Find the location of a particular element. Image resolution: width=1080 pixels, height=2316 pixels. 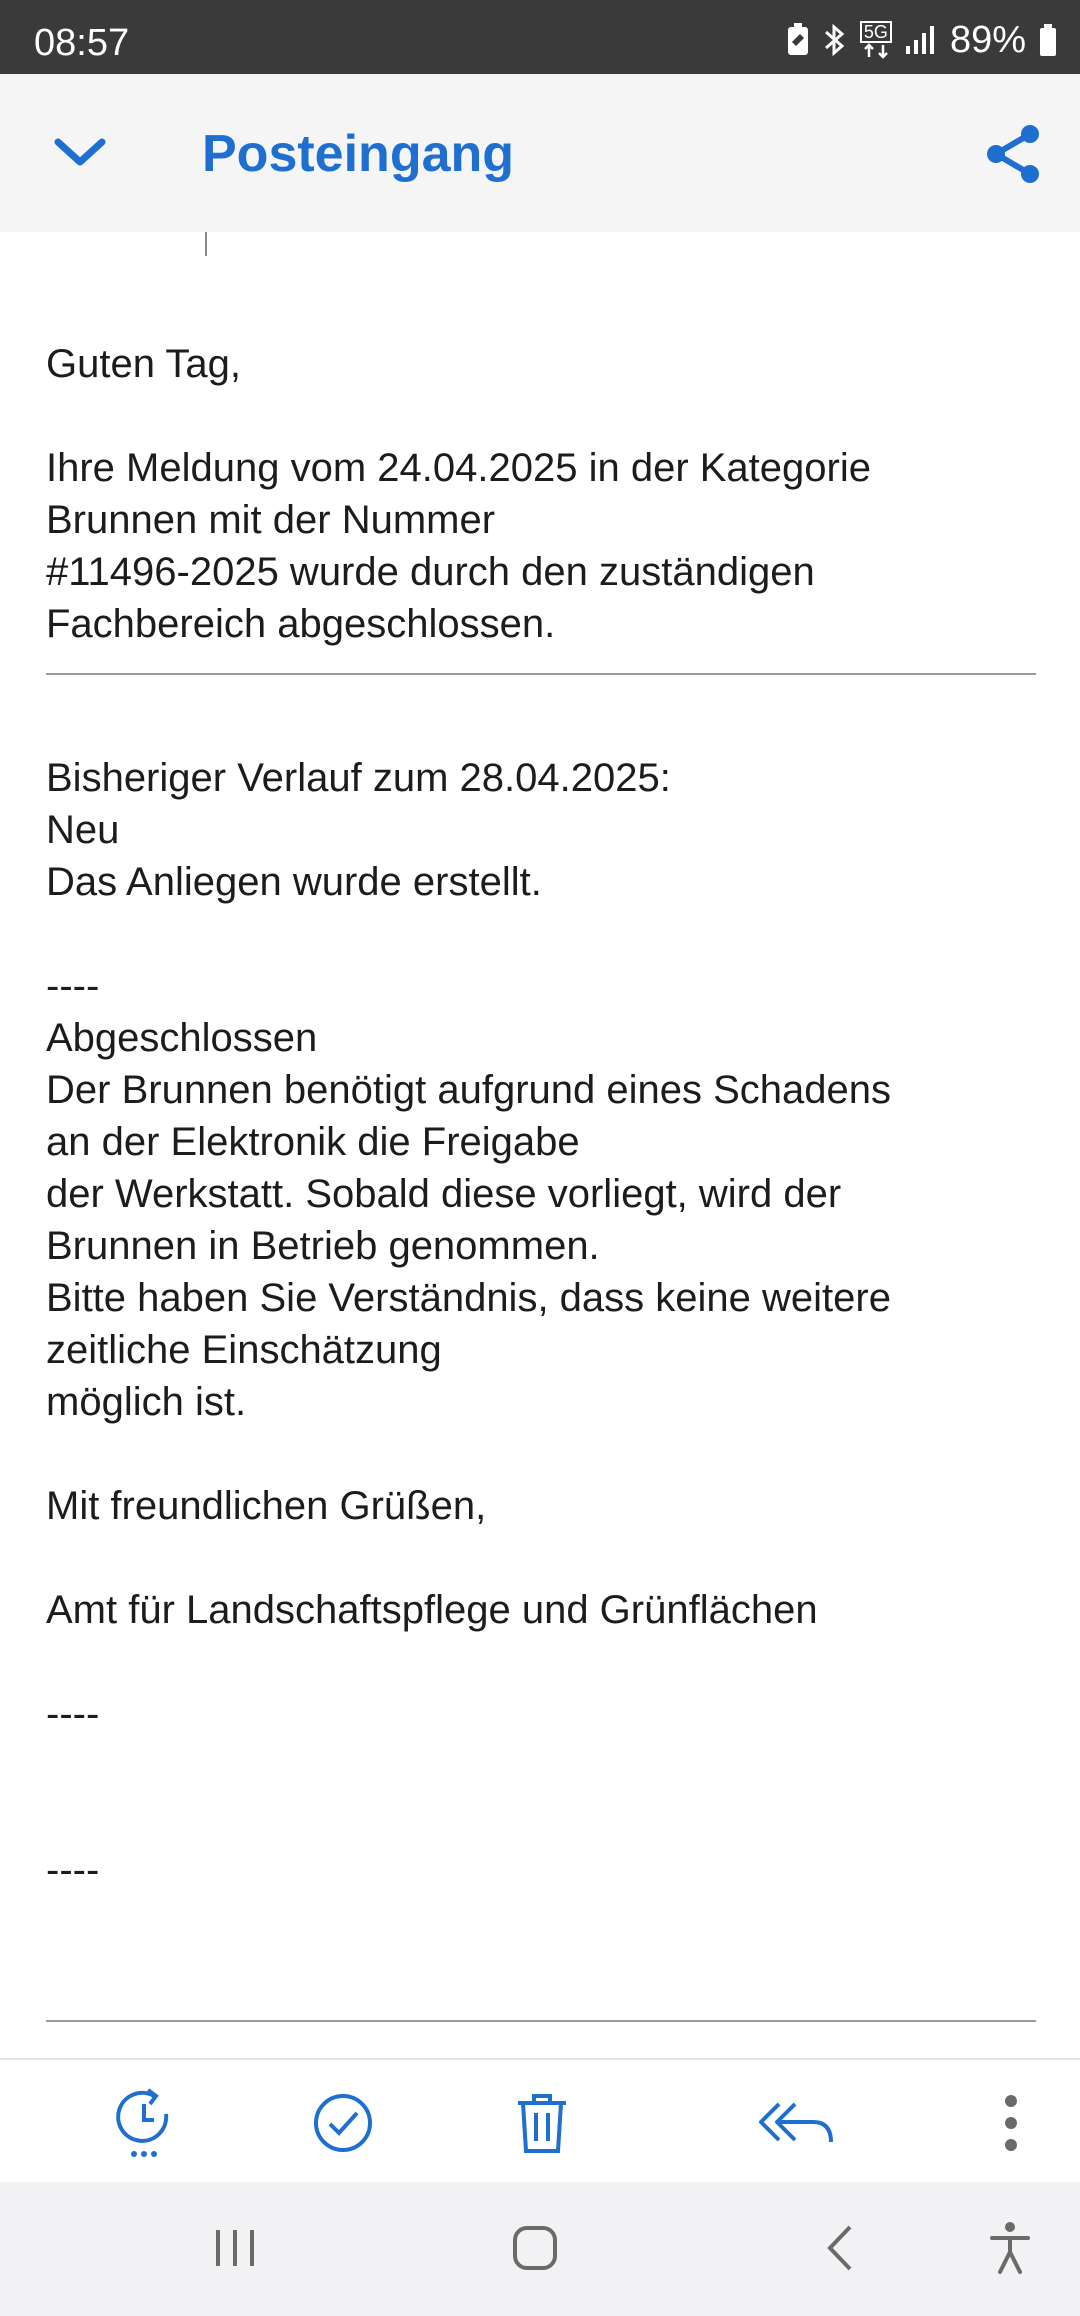

delete-icon is located at coordinates (542, 2125).